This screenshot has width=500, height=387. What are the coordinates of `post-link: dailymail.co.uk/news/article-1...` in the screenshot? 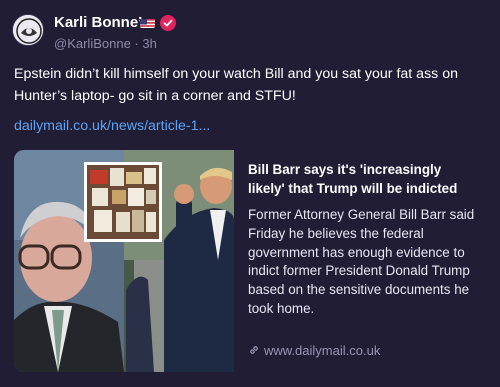 It's located at (112, 126).